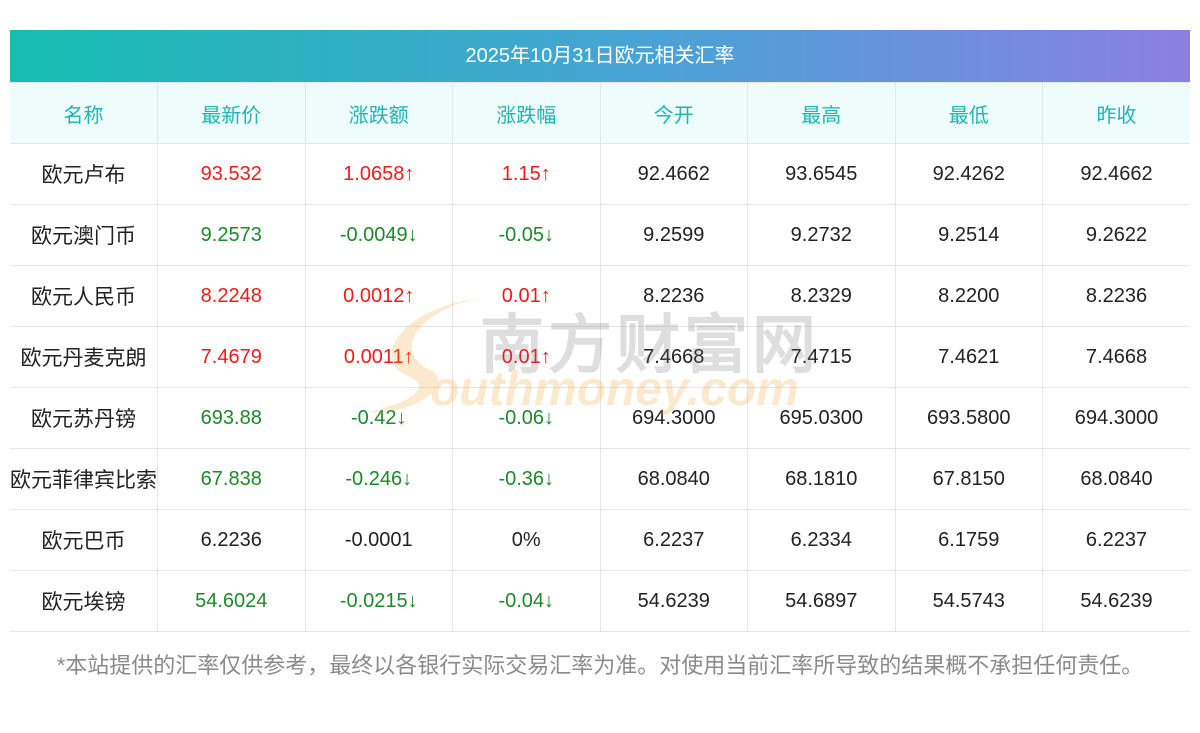 The width and height of the screenshot is (1200, 733). What do you see at coordinates (378, 357) in the screenshot?
I see `cell-change: 0.0011↑` at bounding box center [378, 357].